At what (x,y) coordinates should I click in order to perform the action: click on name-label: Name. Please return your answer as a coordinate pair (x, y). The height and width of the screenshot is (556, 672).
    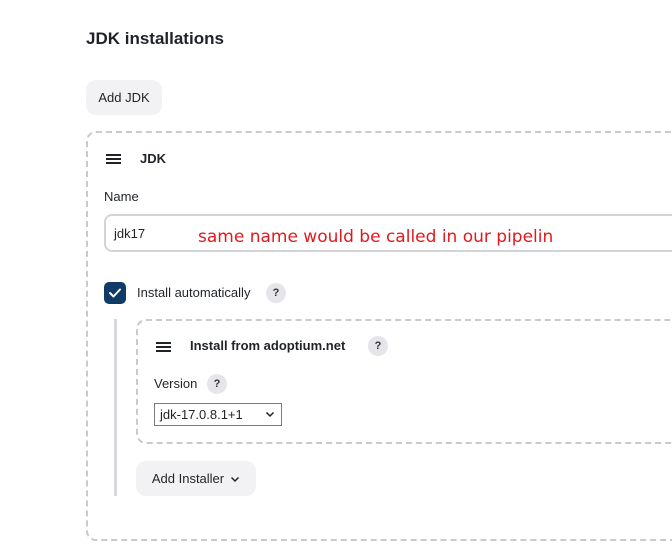
    Looking at the image, I should click on (121, 196).